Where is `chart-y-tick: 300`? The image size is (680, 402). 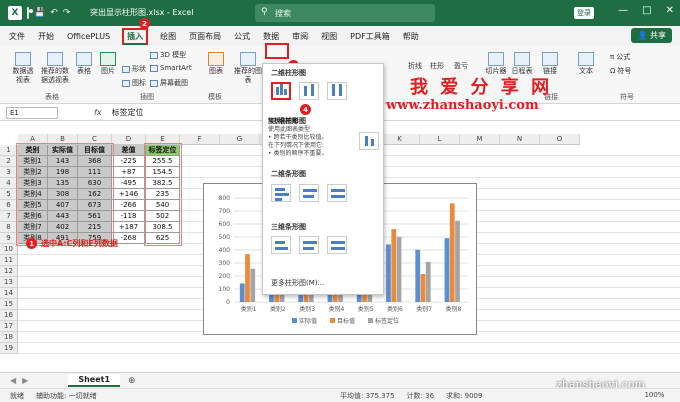 chart-y-tick: 300 is located at coordinates (225, 263).